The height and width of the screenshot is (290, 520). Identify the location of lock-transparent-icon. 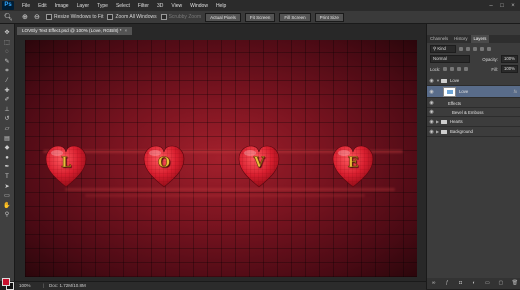
(445, 69).